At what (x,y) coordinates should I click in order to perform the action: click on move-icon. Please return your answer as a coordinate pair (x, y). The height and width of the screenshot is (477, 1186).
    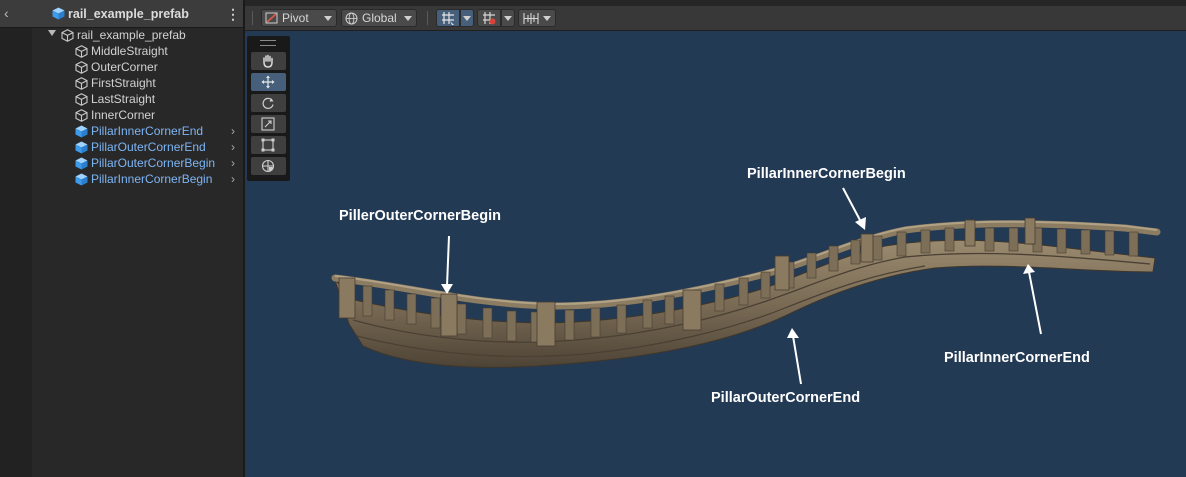
    Looking at the image, I should click on (268, 82).